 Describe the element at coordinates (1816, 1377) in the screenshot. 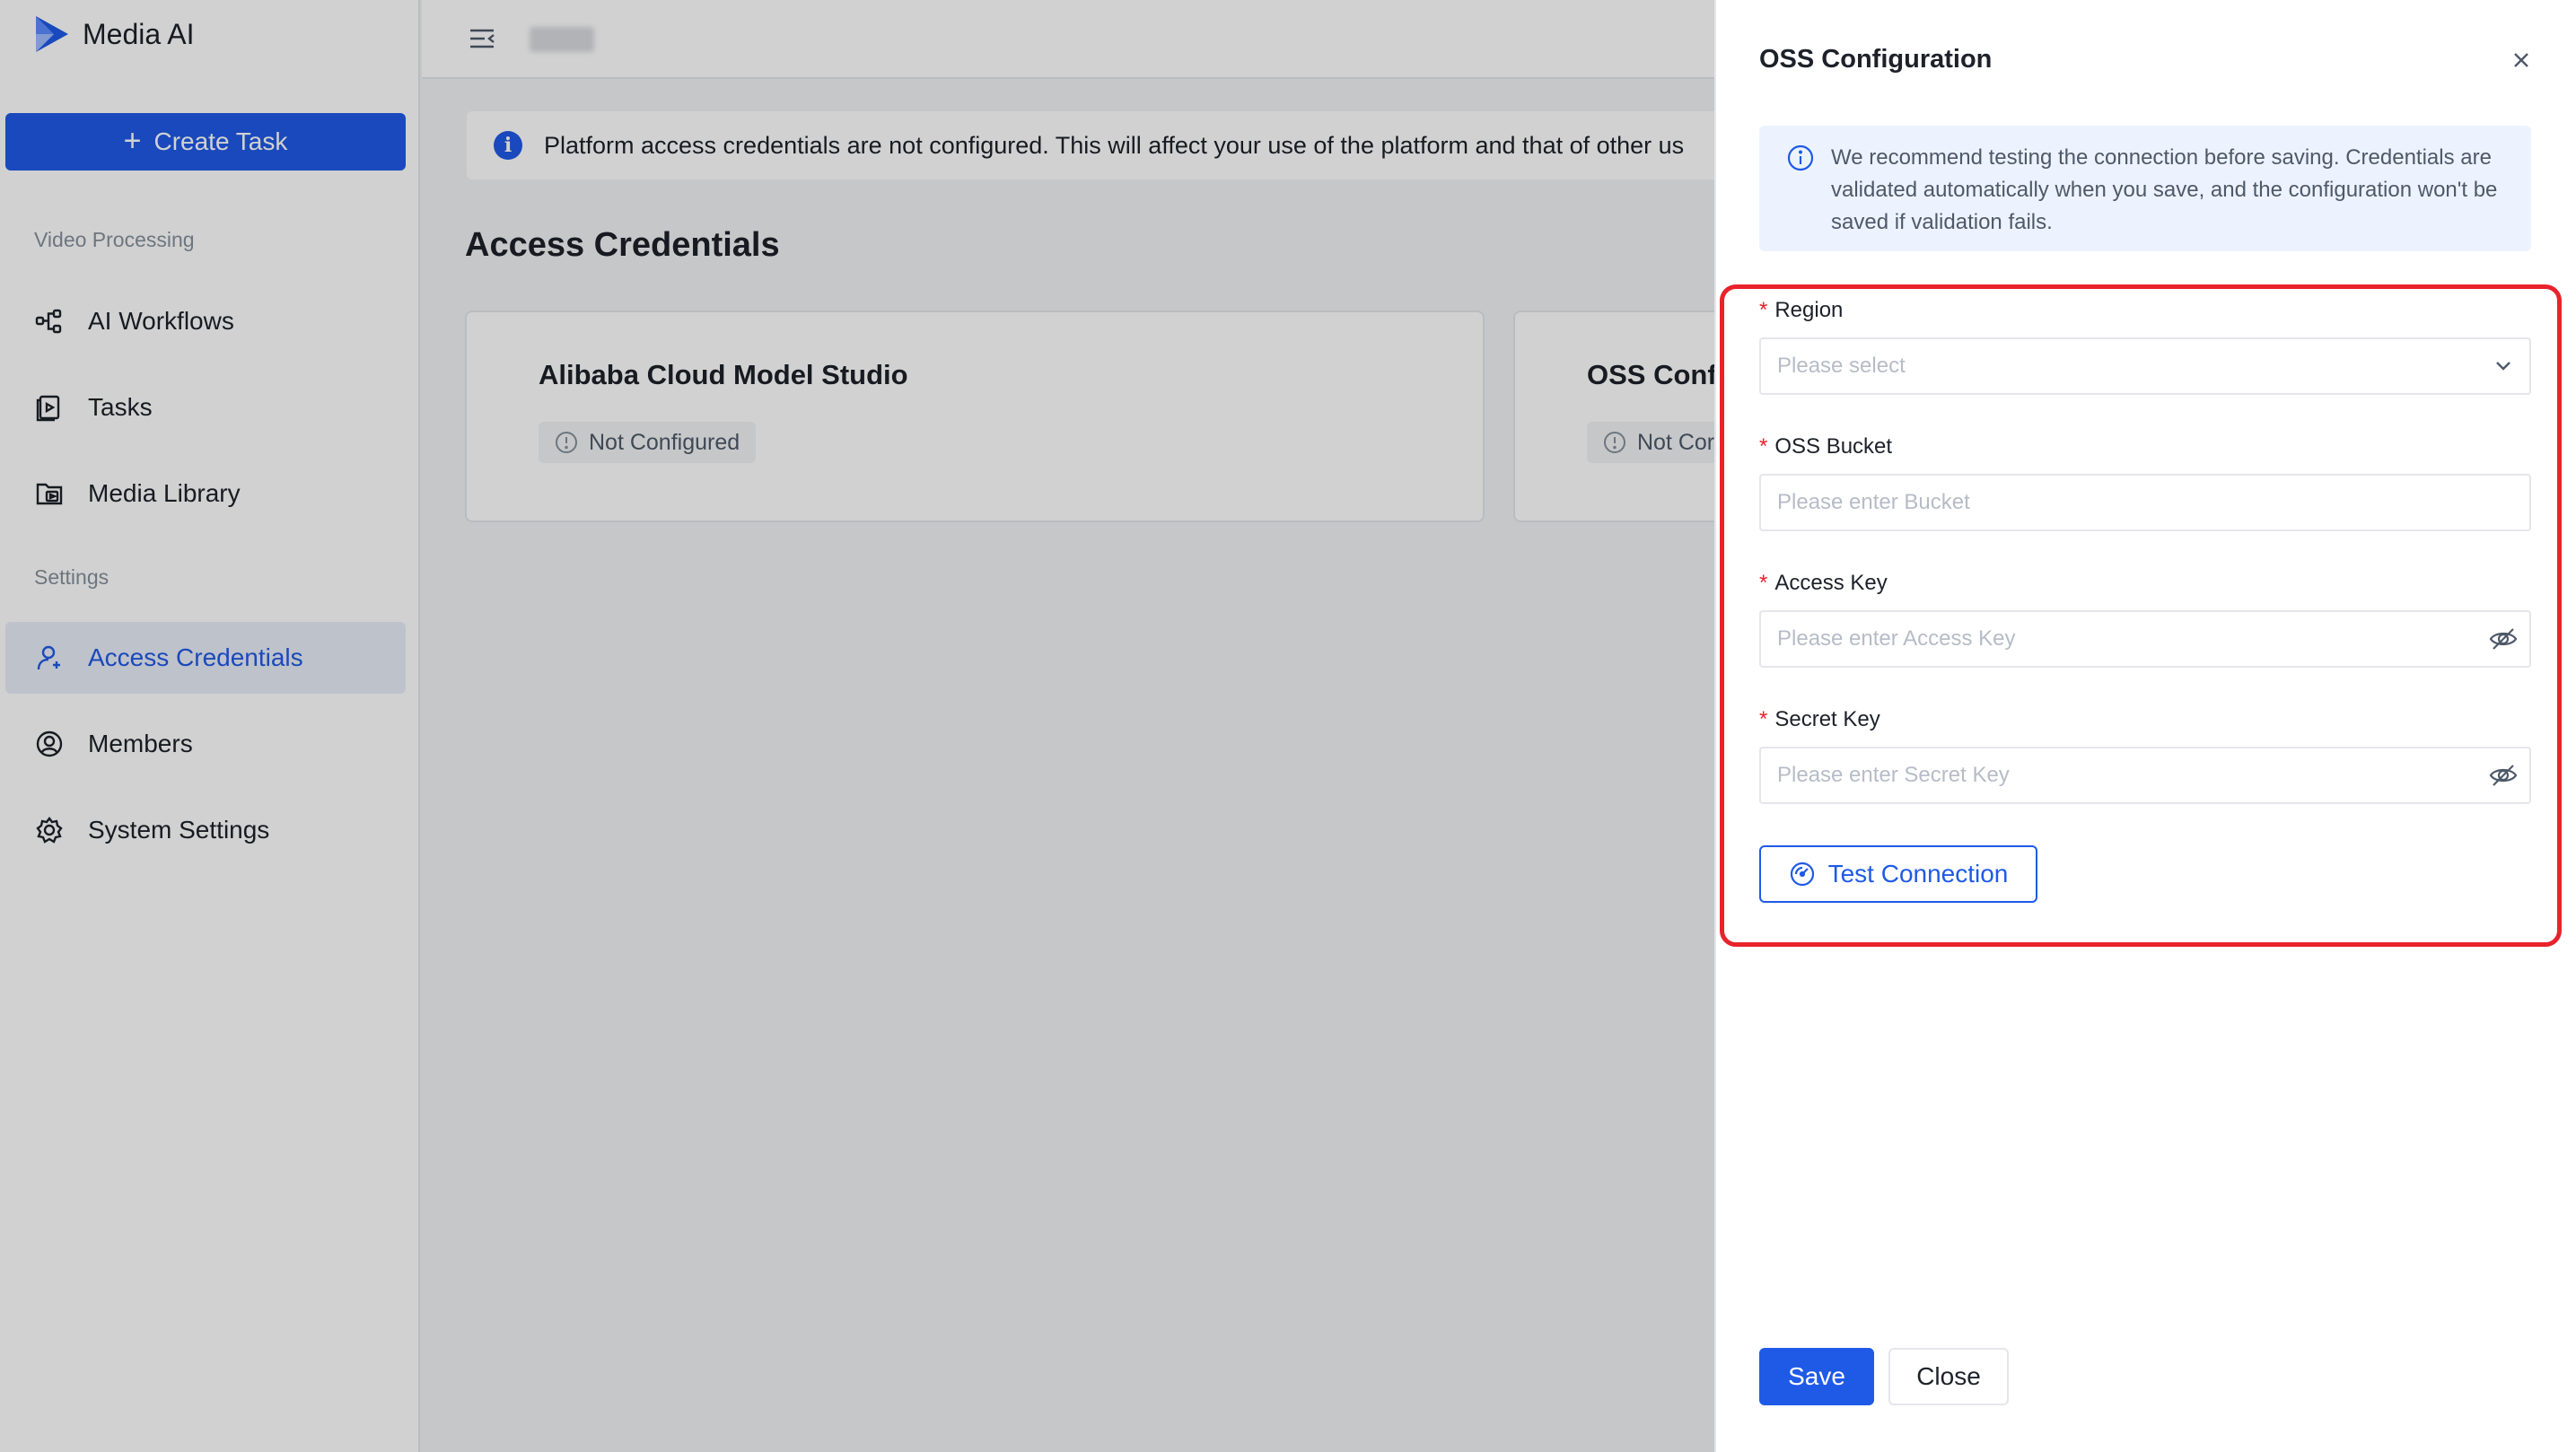

I see `save-button: Save` at that location.